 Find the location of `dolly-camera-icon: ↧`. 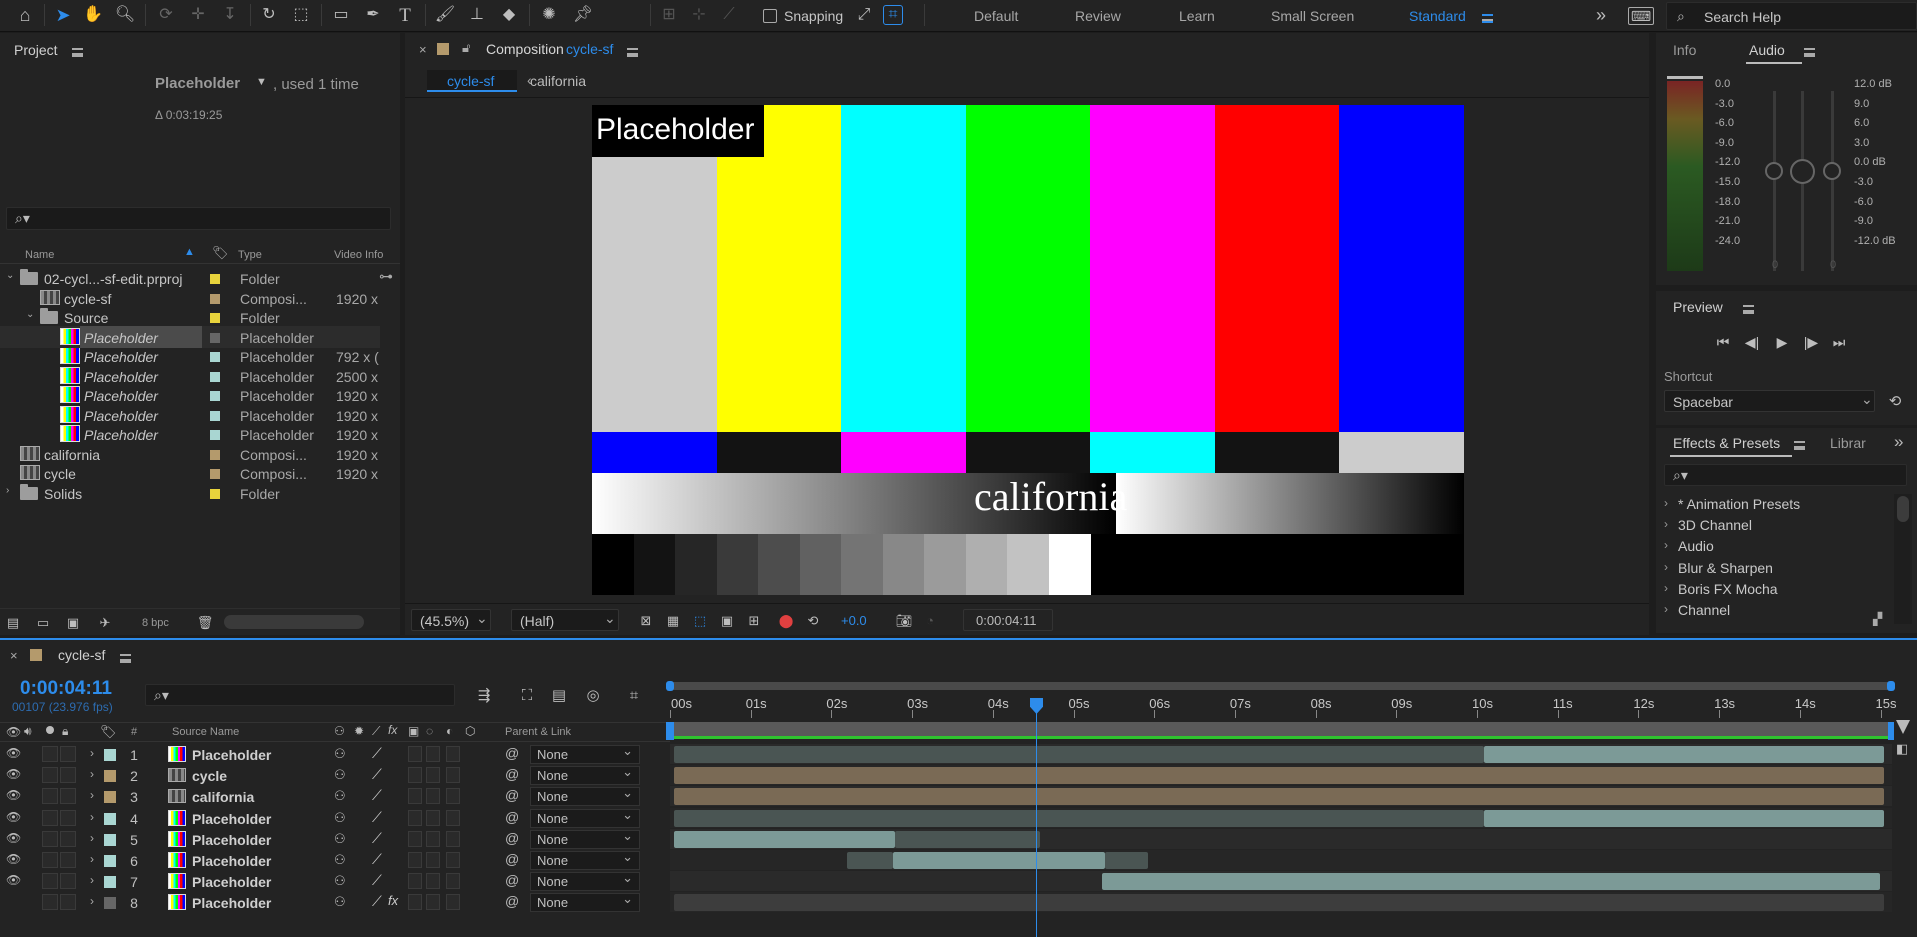

dolly-camera-icon: ↧ is located at coordinates (230, 15).